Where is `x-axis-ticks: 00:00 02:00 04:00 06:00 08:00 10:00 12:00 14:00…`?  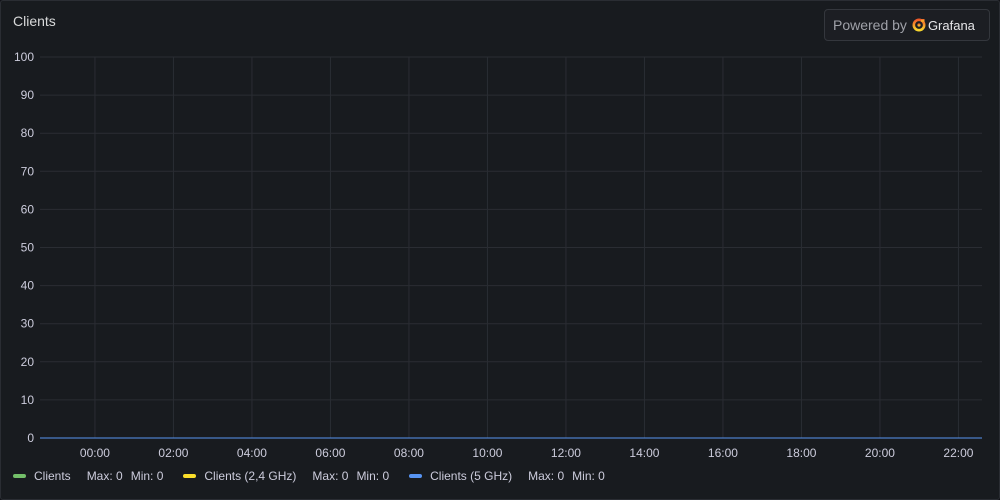 x-axis-ticks: 00:00 02:00 04:00 06:00 08:00 10:00 12:00 14:00… is located at coordinates (527, 453).